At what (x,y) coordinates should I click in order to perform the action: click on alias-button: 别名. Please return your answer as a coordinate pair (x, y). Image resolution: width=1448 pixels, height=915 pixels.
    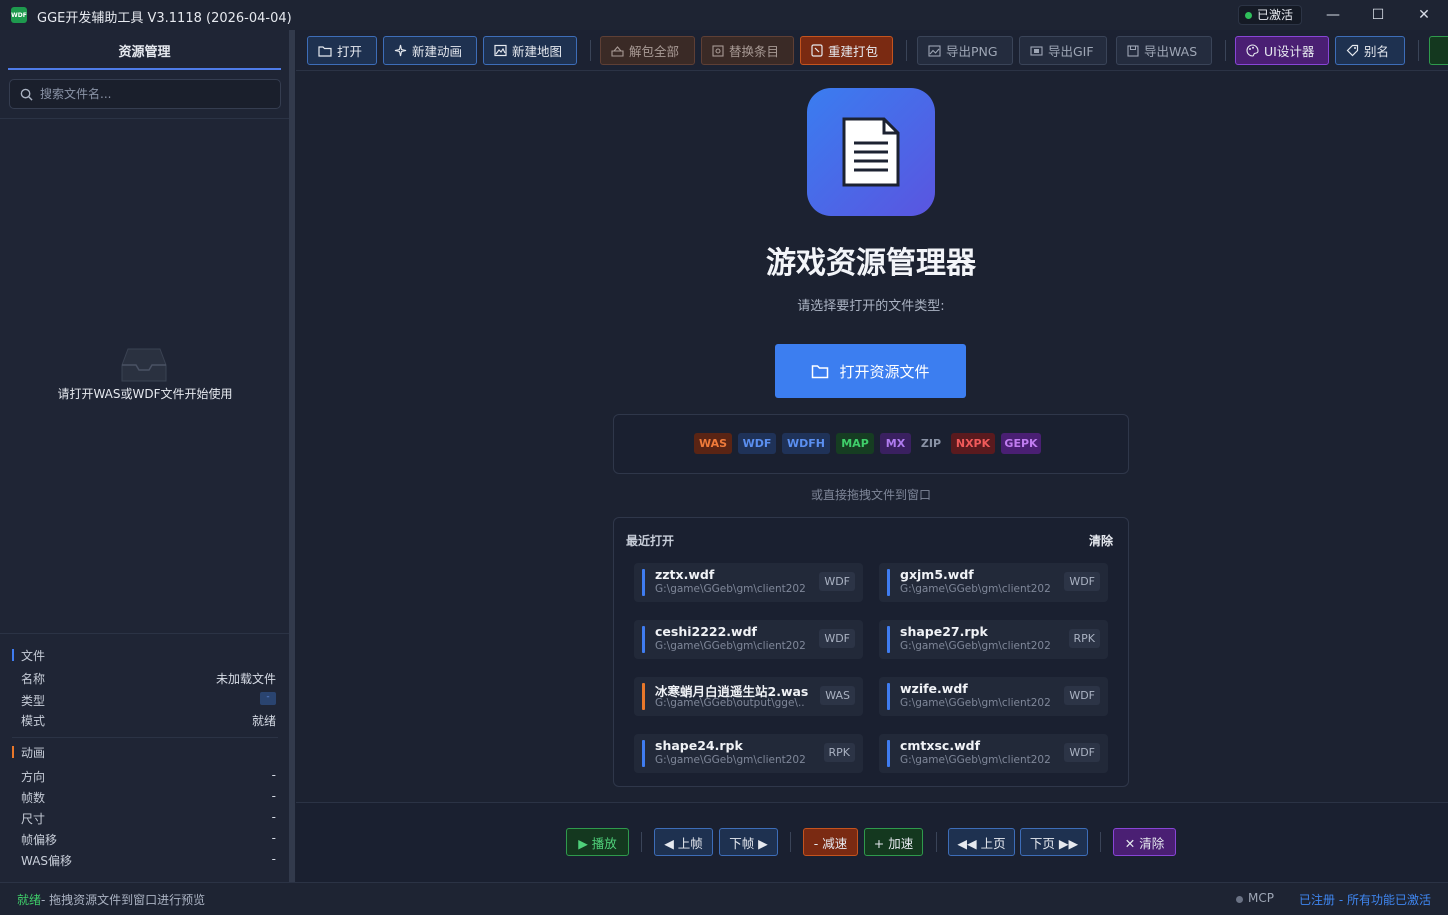
    Looking at the image, I should click on (1370, 50).